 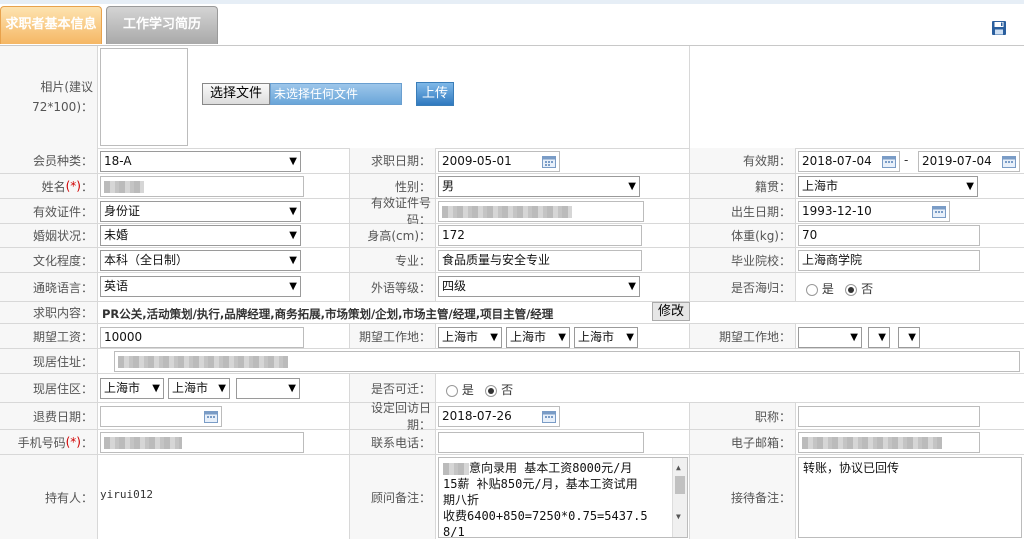 I want to click on weight-input: 70, so click(x=889, y=235).